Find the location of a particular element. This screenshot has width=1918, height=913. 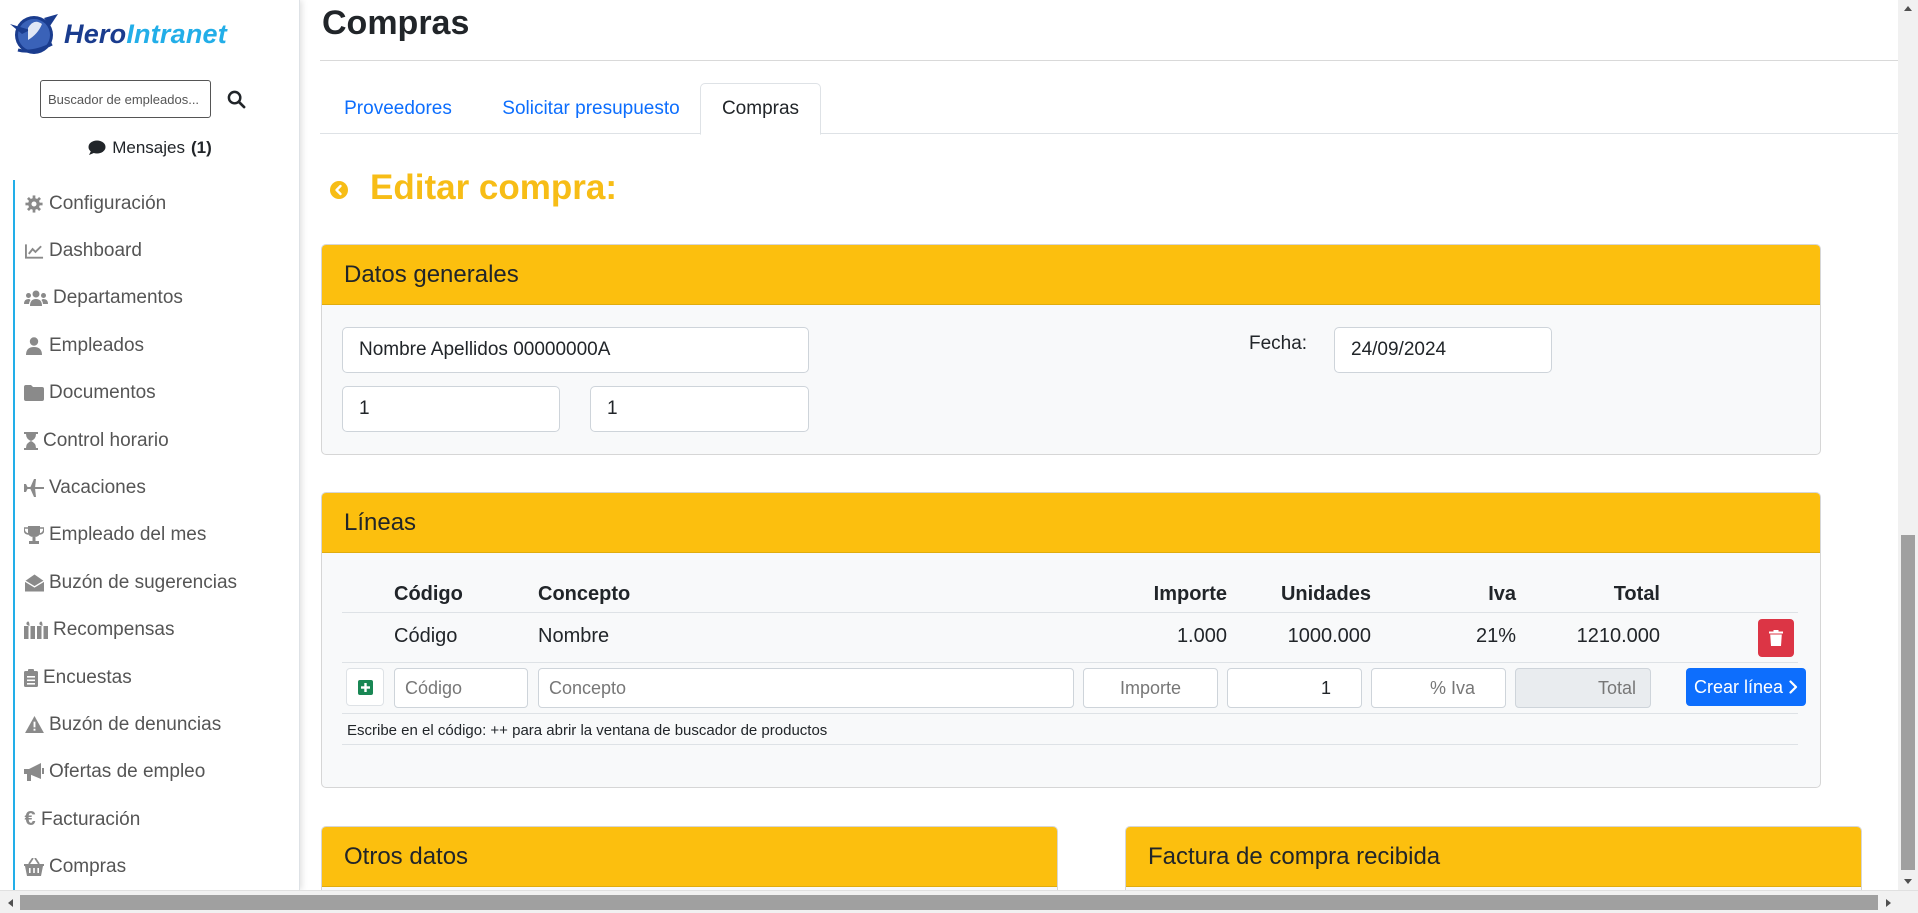

column-header-code: Código is located at coordinates (428, 594).